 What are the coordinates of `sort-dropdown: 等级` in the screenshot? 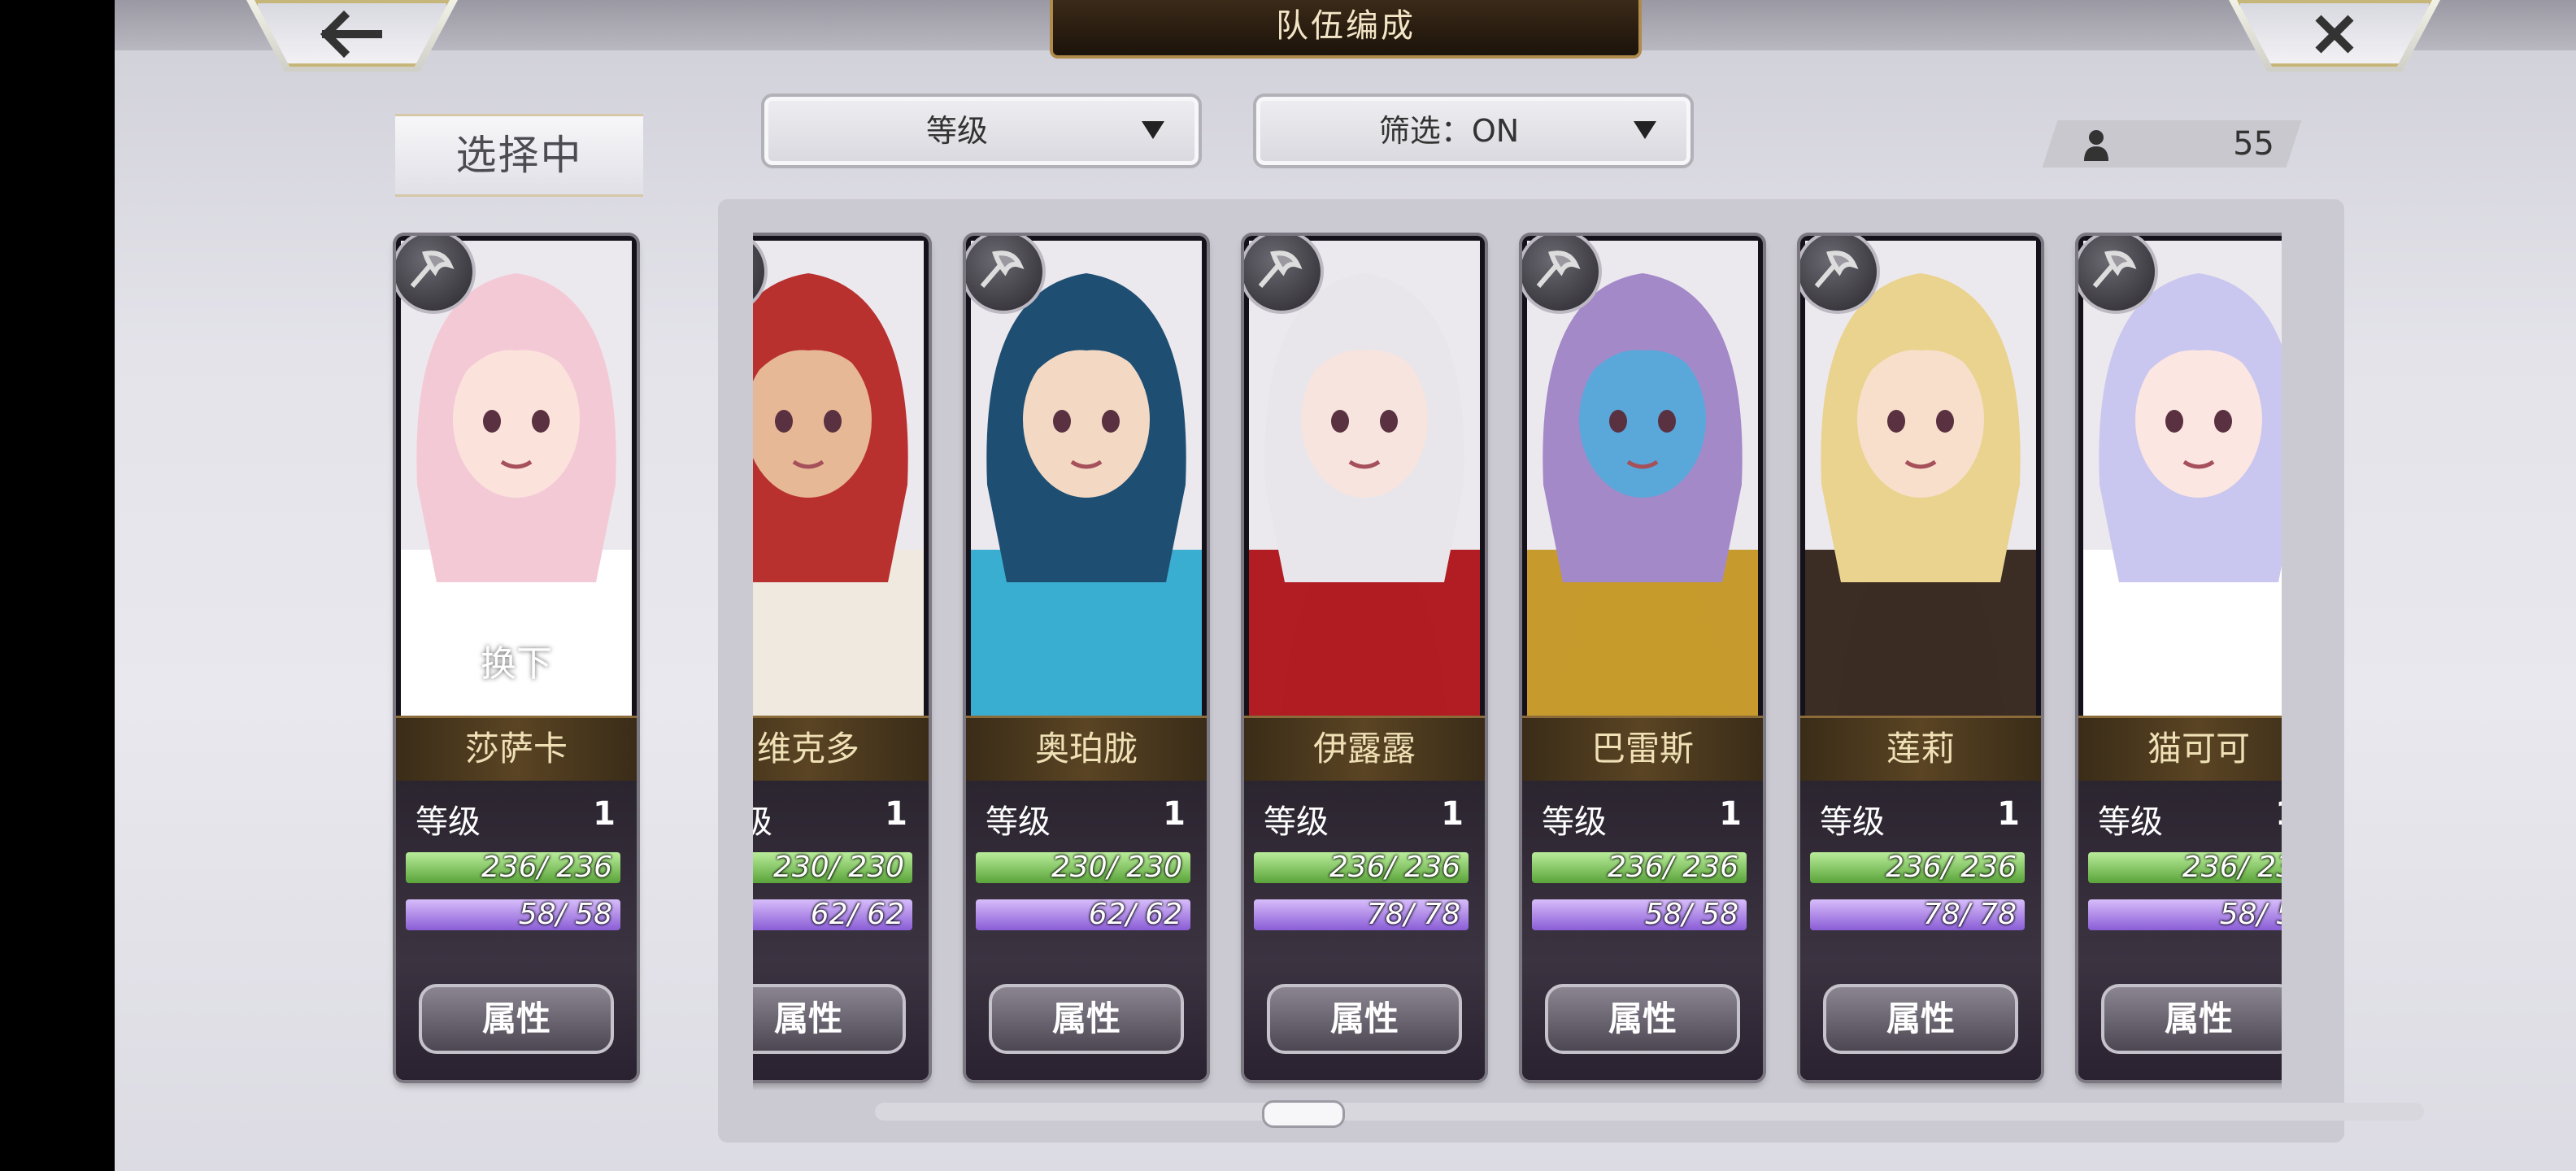 It's located at (982, 131).